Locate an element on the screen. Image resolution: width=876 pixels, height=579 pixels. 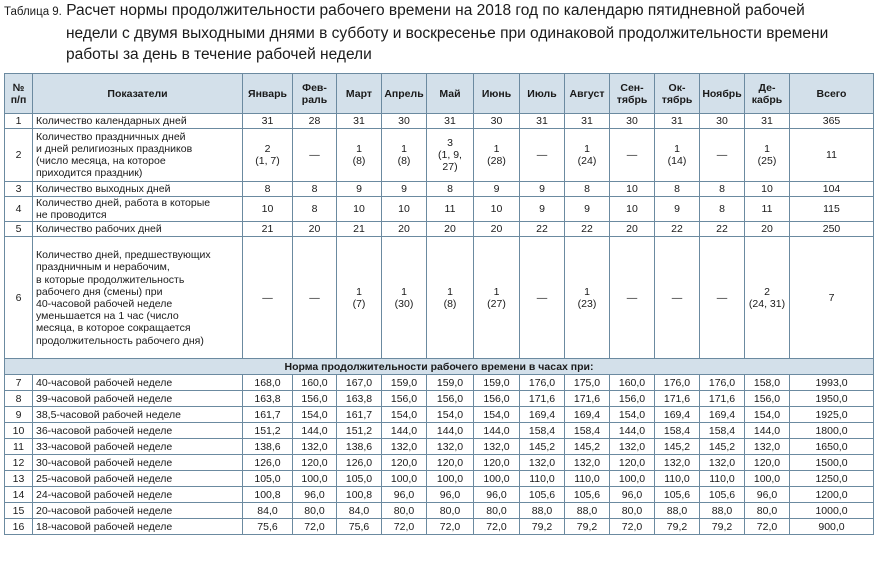
month-value: 1 (24) is located at coordinates (587, 155).